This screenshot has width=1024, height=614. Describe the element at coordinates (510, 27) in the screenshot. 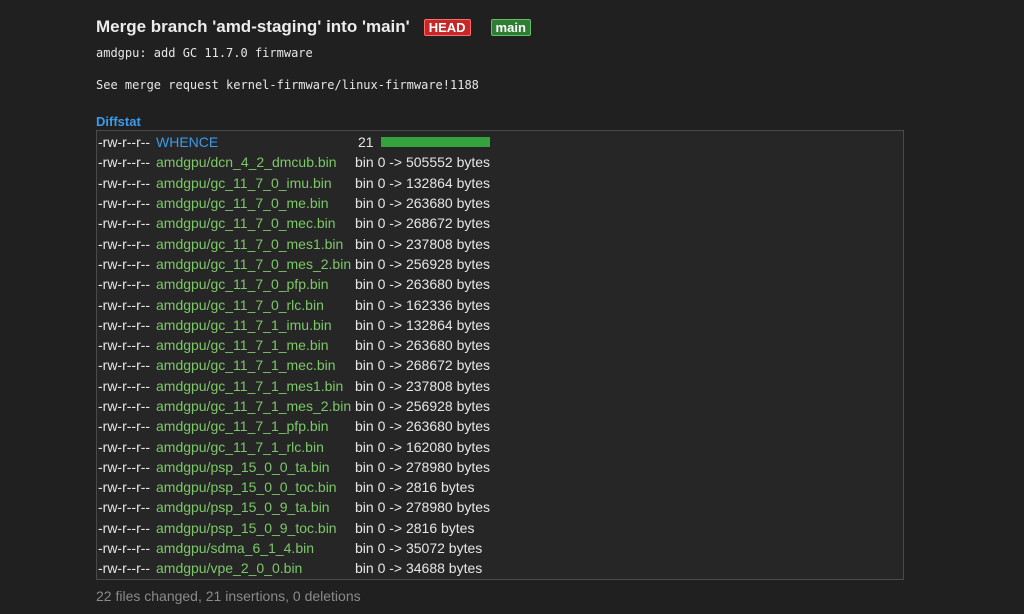

I see `branch-badge-main: main` at that location.